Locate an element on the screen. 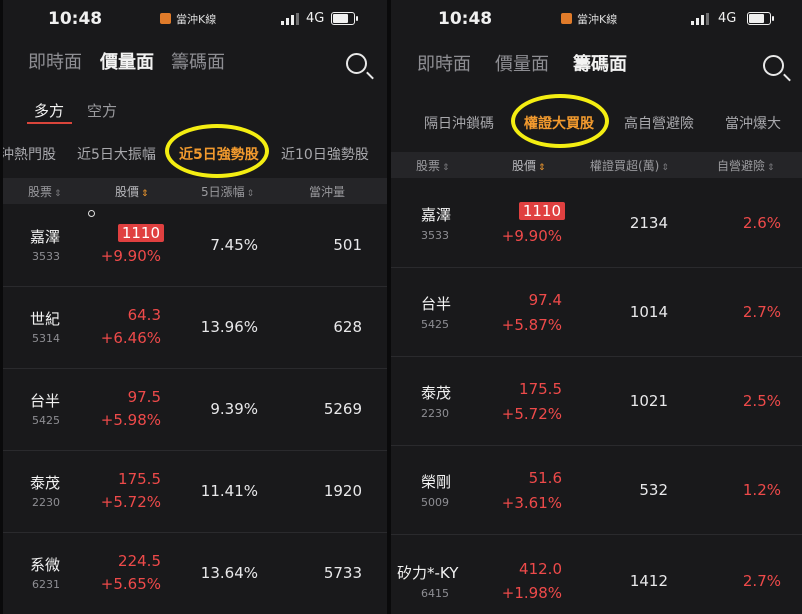  subtab-high-dealer-hedge: 高自營避險 is located at coordinates (659, 123).